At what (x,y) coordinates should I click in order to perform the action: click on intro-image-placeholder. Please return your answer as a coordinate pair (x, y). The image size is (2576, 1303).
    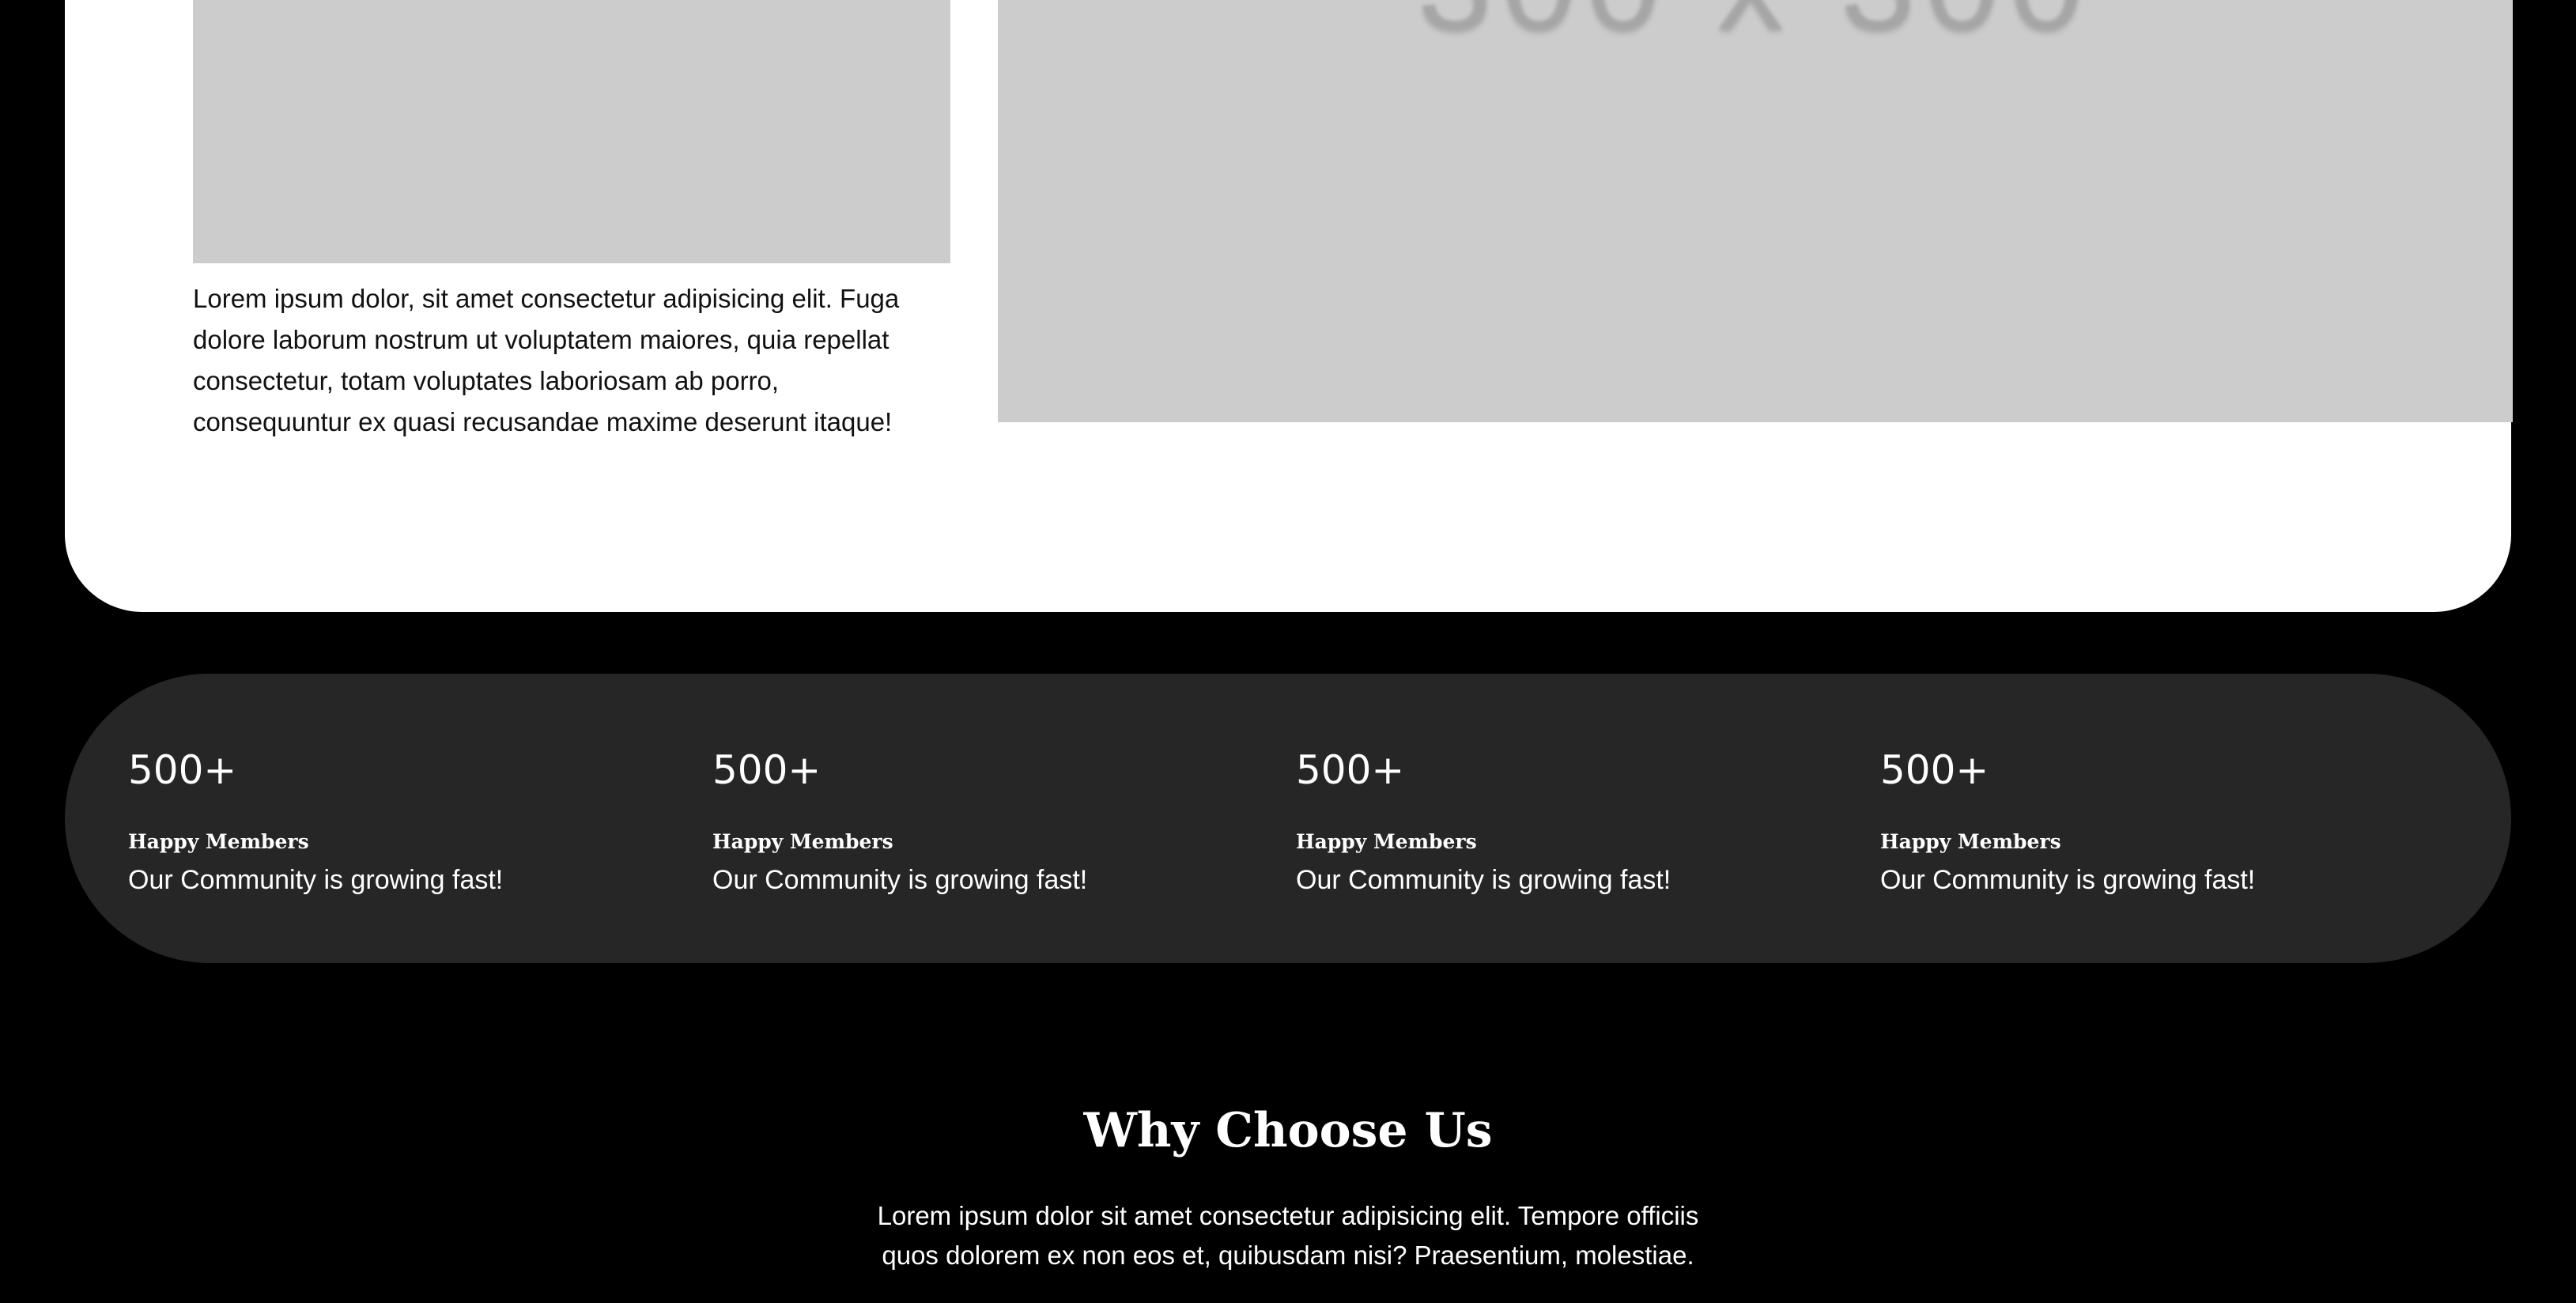
    Looking at the image, I should click on (571, 131).